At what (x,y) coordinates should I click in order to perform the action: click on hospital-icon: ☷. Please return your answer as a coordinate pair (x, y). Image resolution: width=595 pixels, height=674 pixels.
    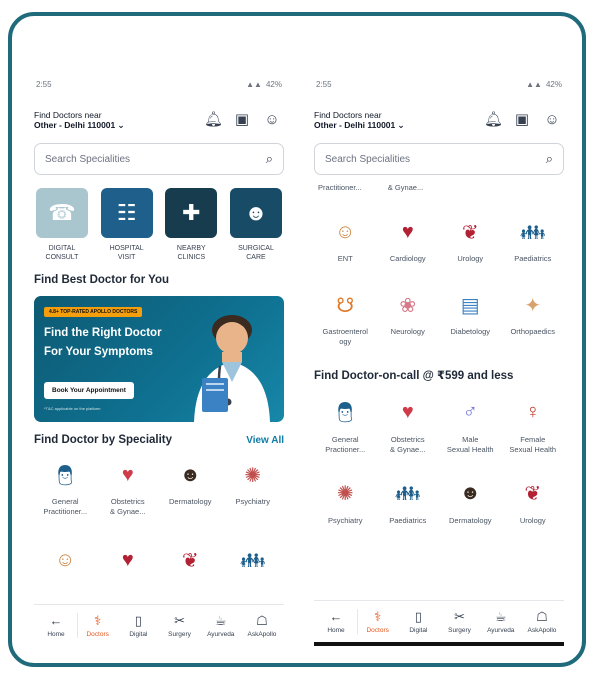
    Looking at the image, I should click on (126, 213).